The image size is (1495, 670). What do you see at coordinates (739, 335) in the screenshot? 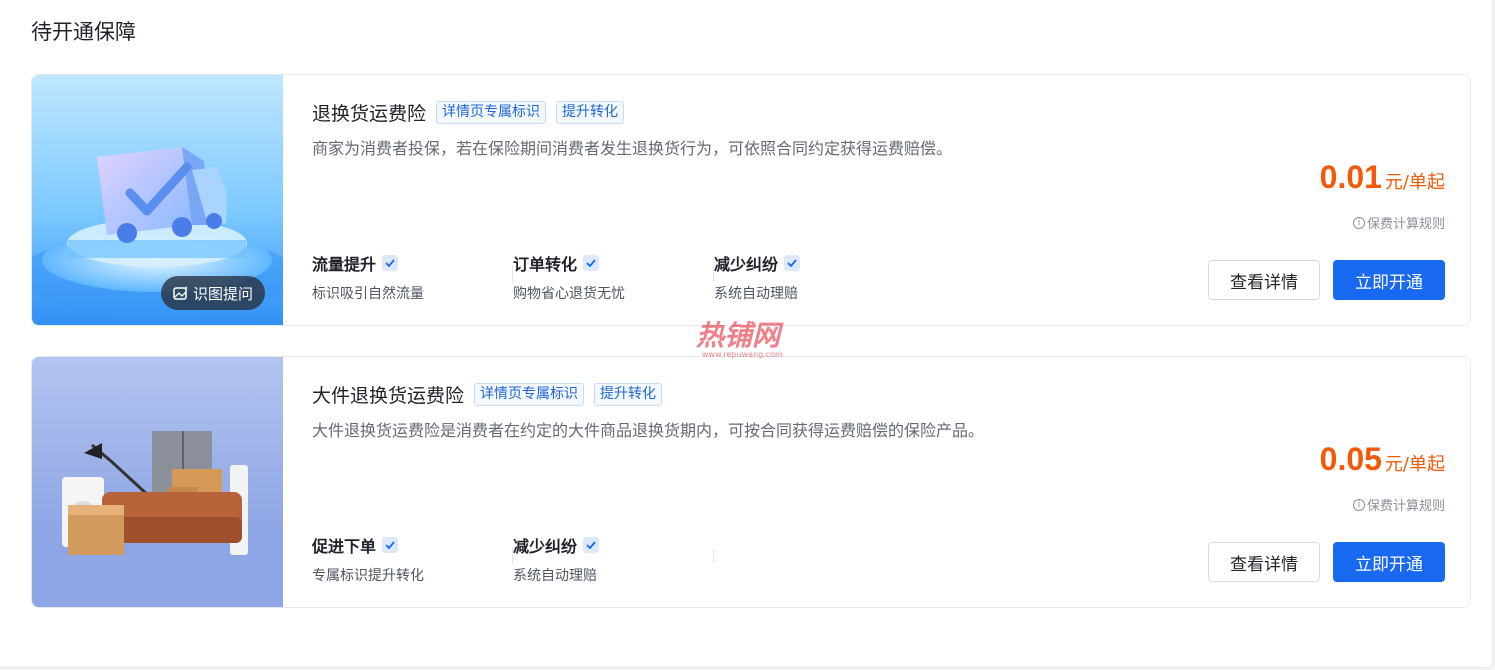
I see `svg-text: 热铺网` at bounding box center [739, 335].